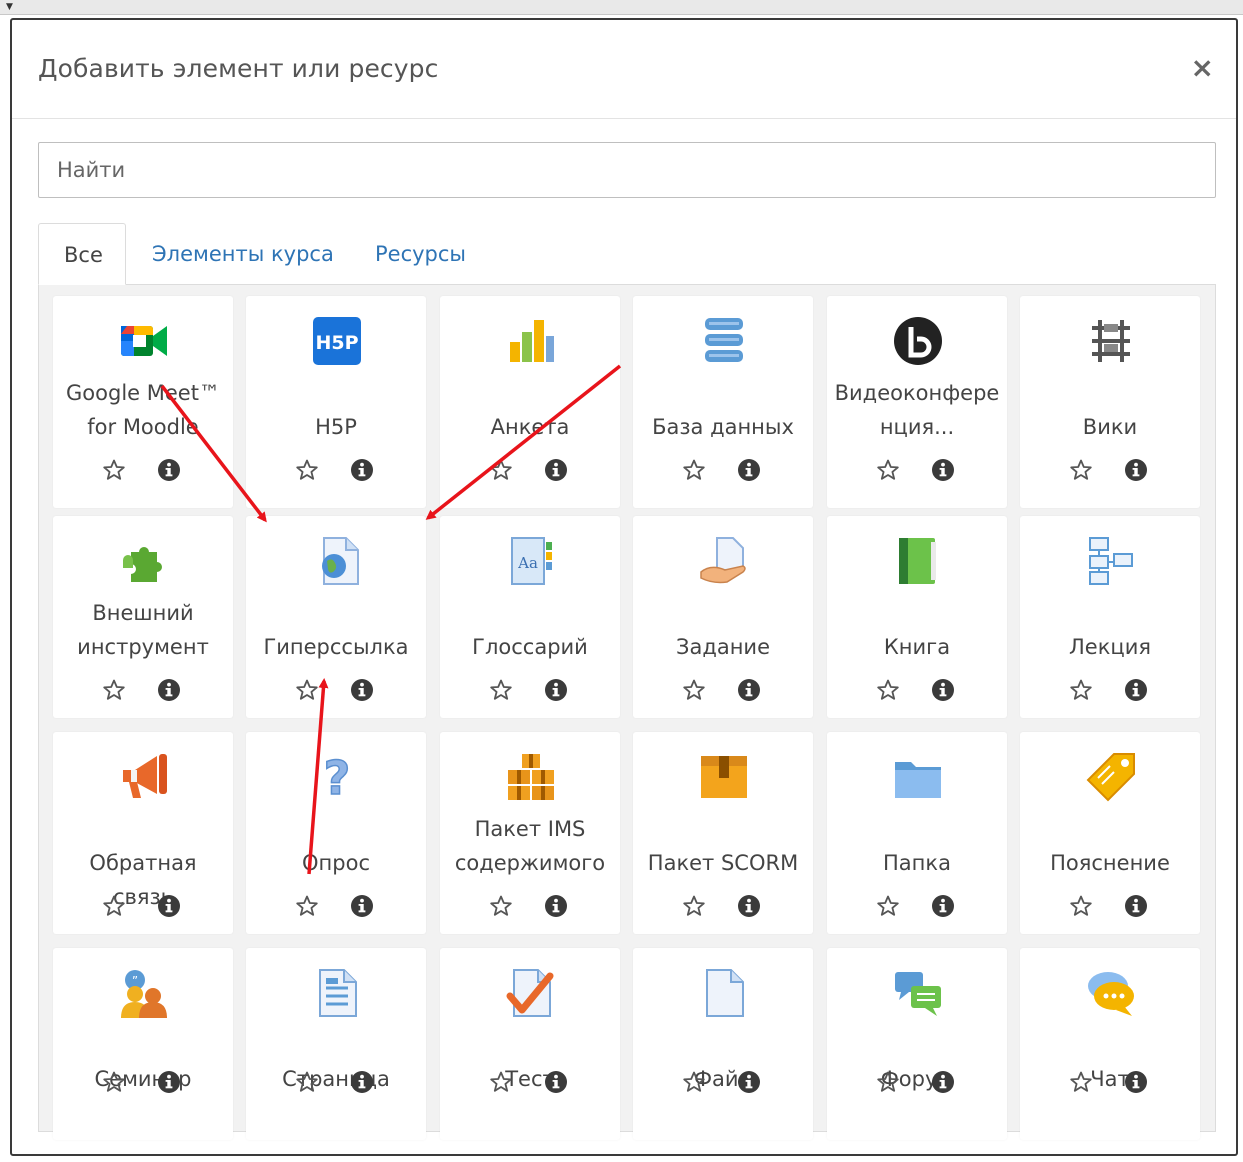 The height and width of the screenshot is (1162, 1243). What do you see at coordinates (724, 993) in the screenshot?
I see `file-icon` at bounding box center [724, 993].